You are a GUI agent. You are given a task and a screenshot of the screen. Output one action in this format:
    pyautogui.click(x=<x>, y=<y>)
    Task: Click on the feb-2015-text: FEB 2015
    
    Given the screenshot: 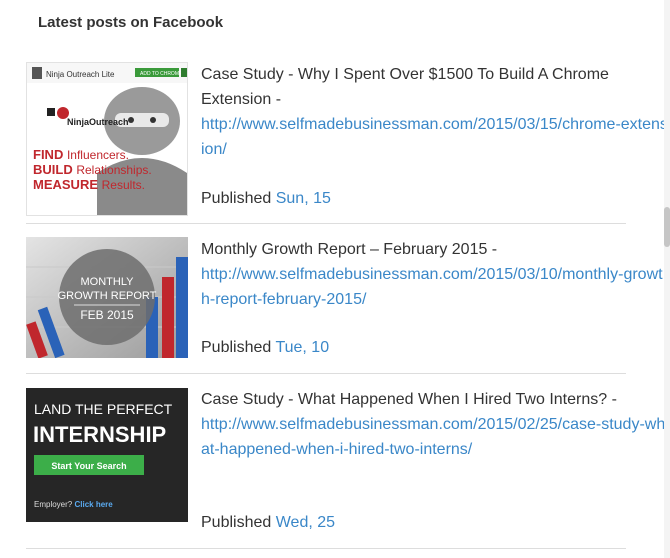 What is the action you would take?
    pyautogui.click(x=107, y=315)
    